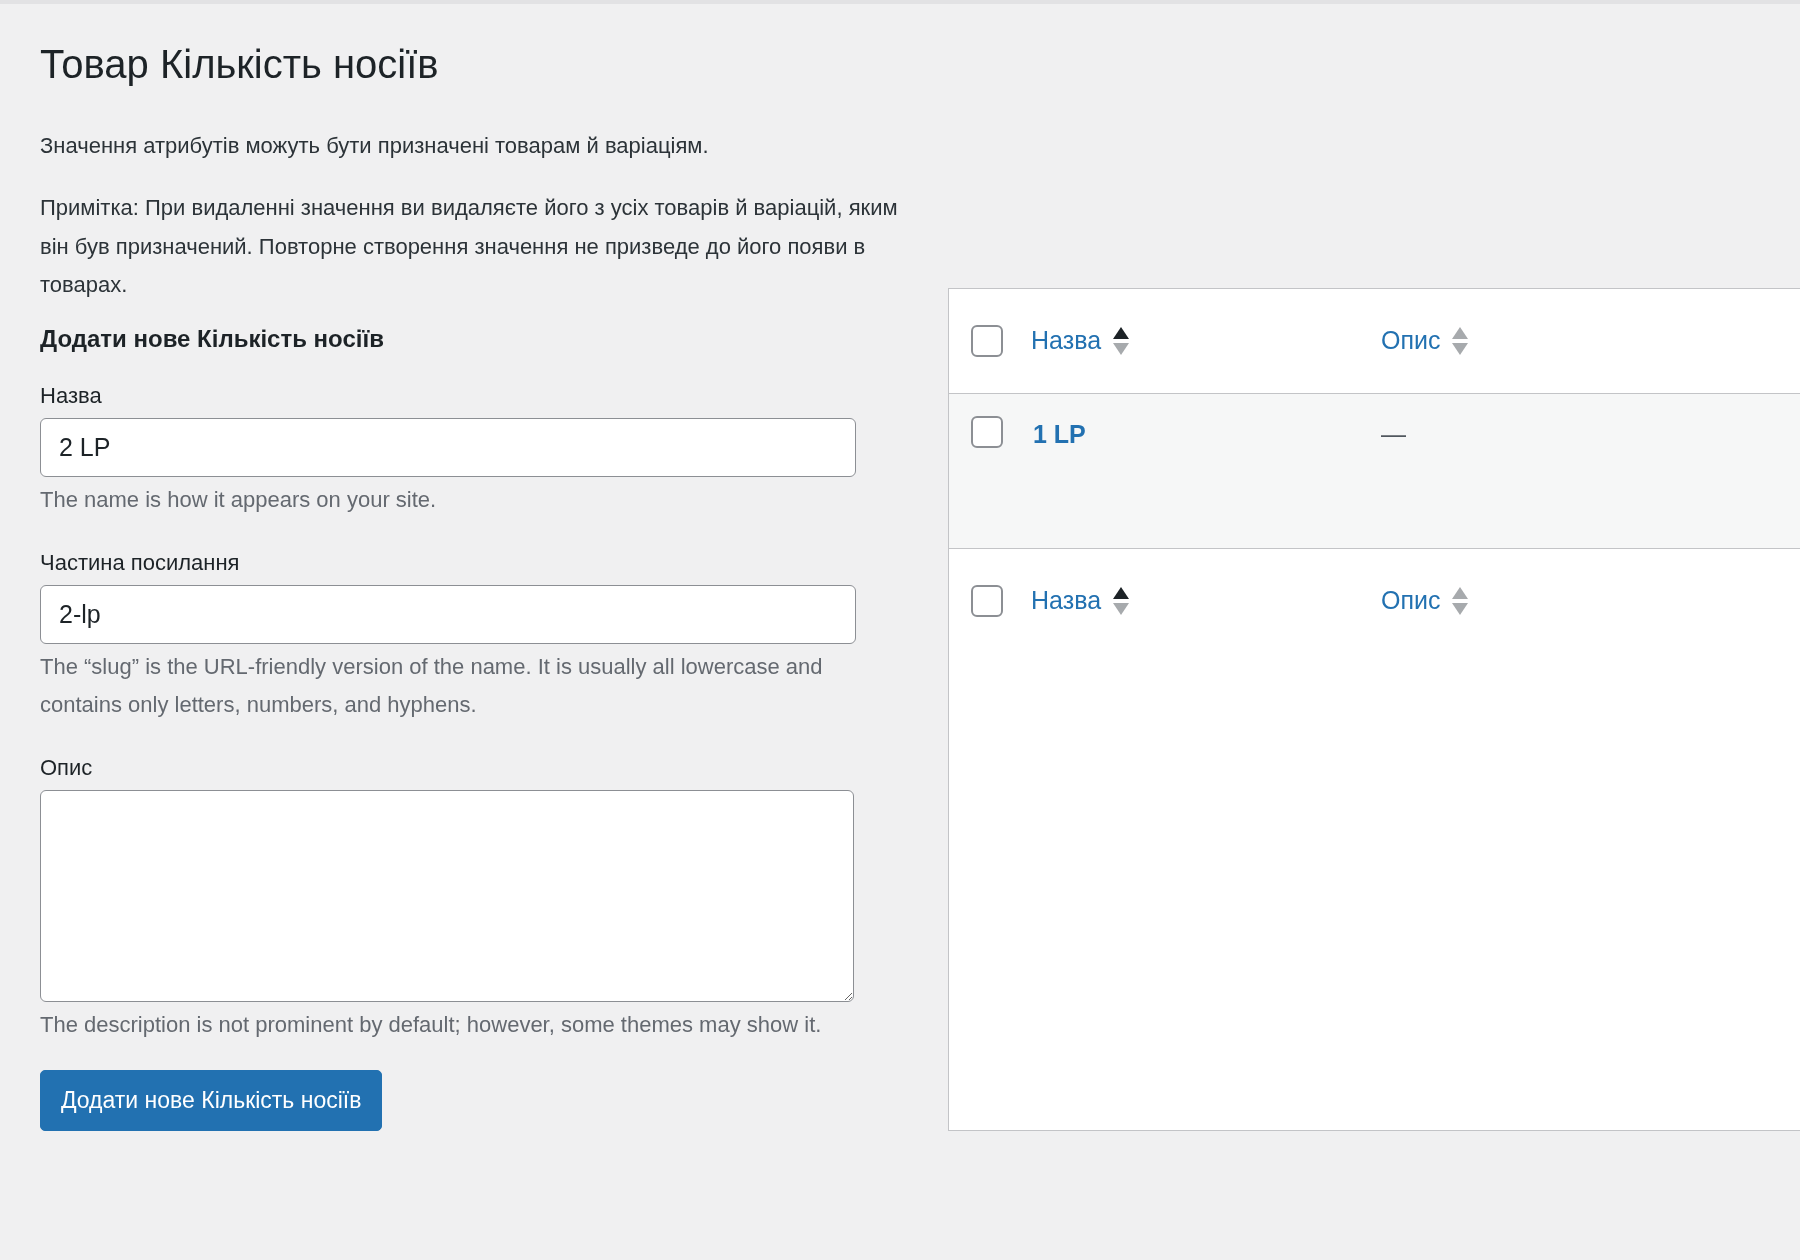 The image size is (1800, 1260). What do you see at coordinates (71, 396) in the screenshot?
I see `field-label: Назва` at bounding box center [71, 396].